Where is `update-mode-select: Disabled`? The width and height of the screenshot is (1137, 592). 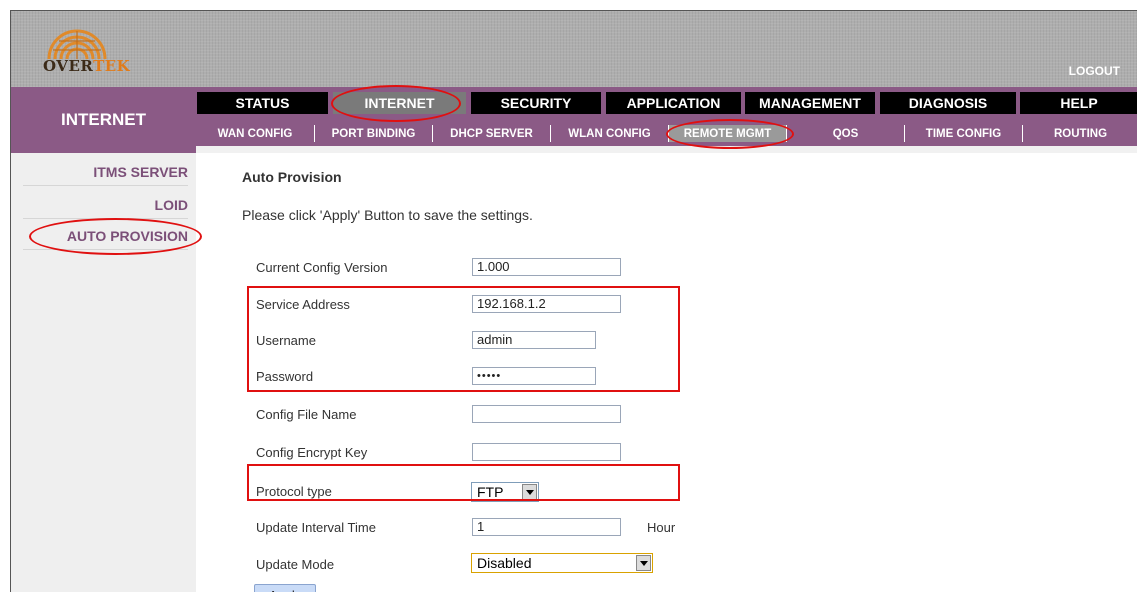
update-mode-select: Disabled is located at coordinates (562, 563).